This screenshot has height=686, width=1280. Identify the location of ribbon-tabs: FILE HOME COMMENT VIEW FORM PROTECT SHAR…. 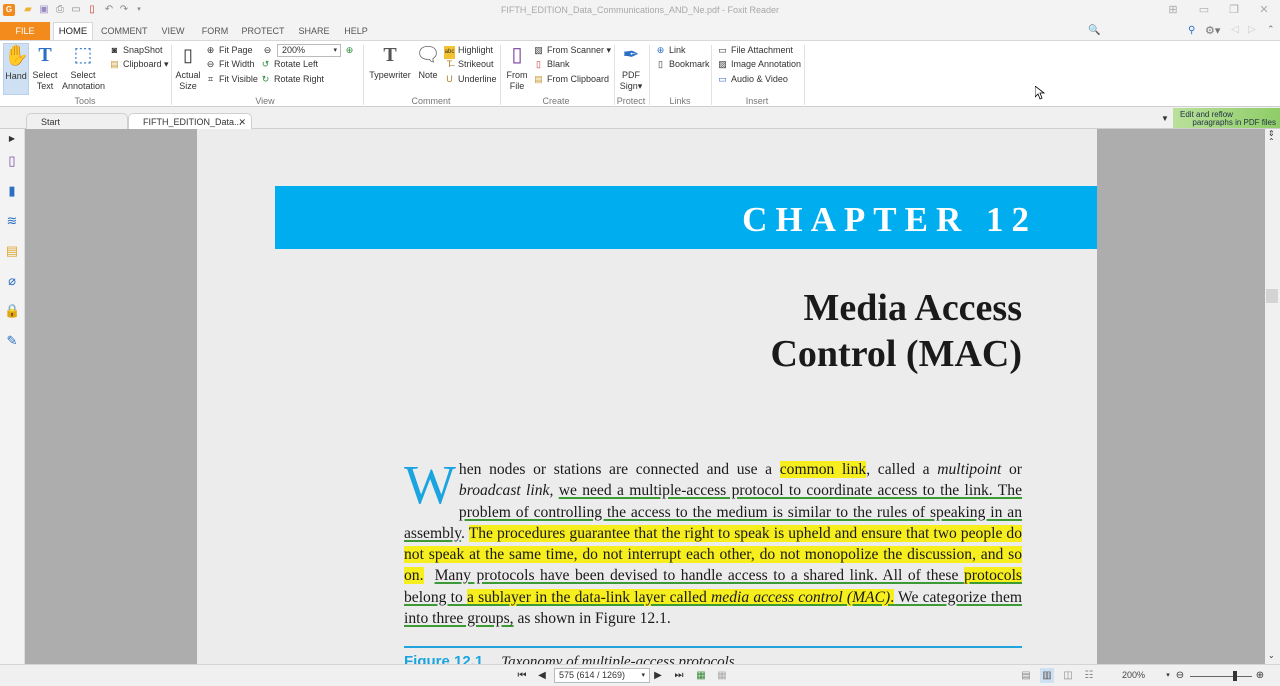
(640, 41).